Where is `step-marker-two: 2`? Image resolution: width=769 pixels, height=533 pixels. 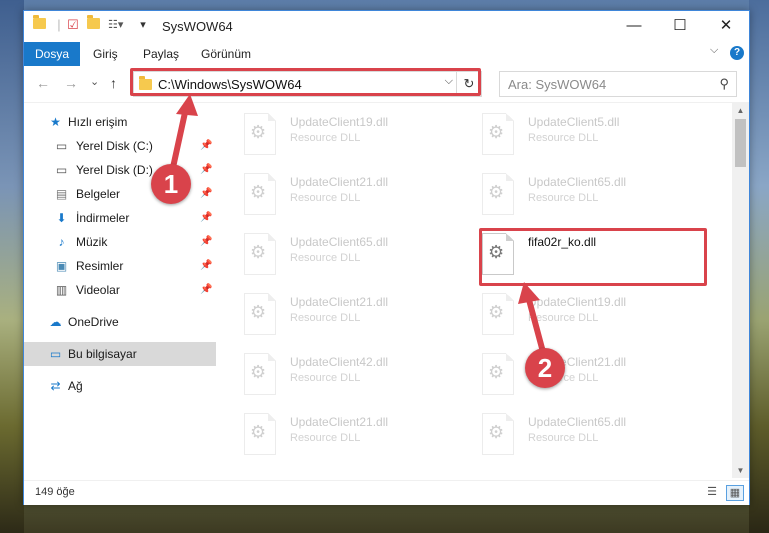 step-marker-two: 2 is located at coordinates (545, 368).